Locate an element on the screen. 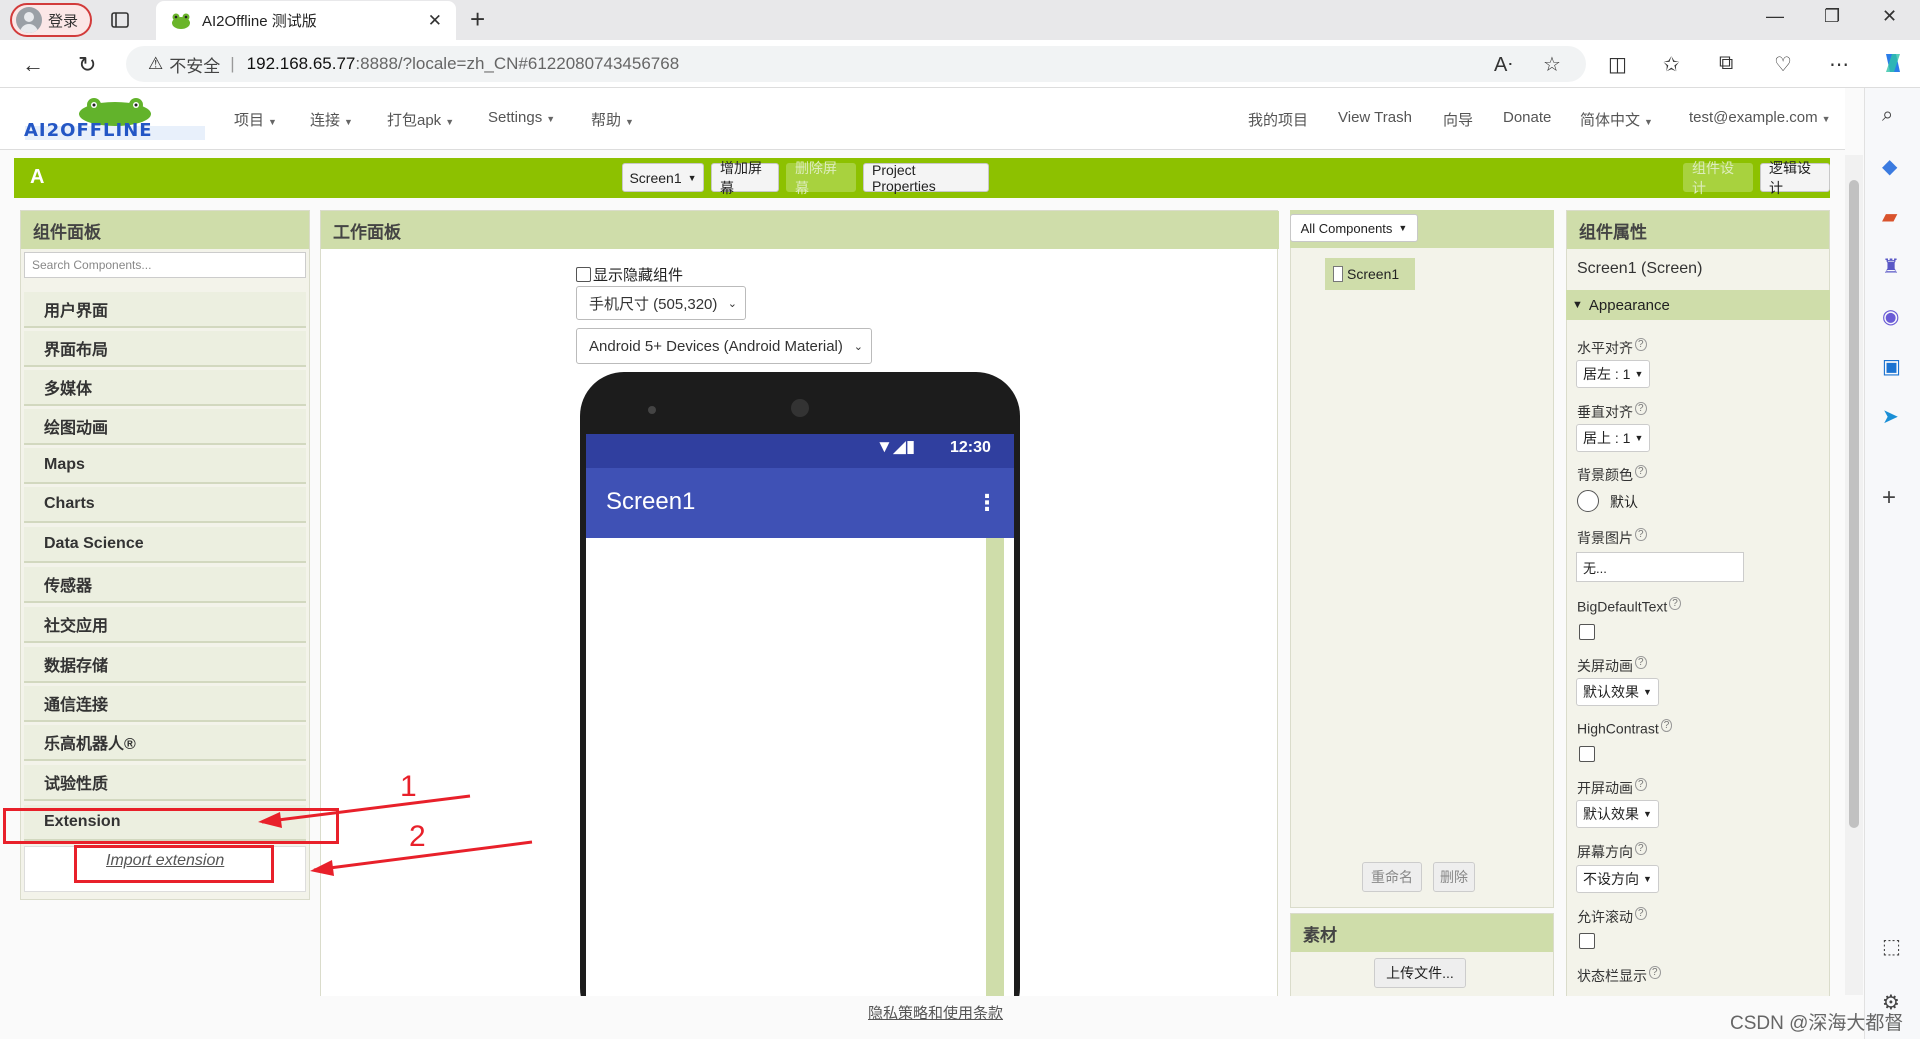  watermark: CSDN @深海大都督 is located at coordinates (1817, 1023).